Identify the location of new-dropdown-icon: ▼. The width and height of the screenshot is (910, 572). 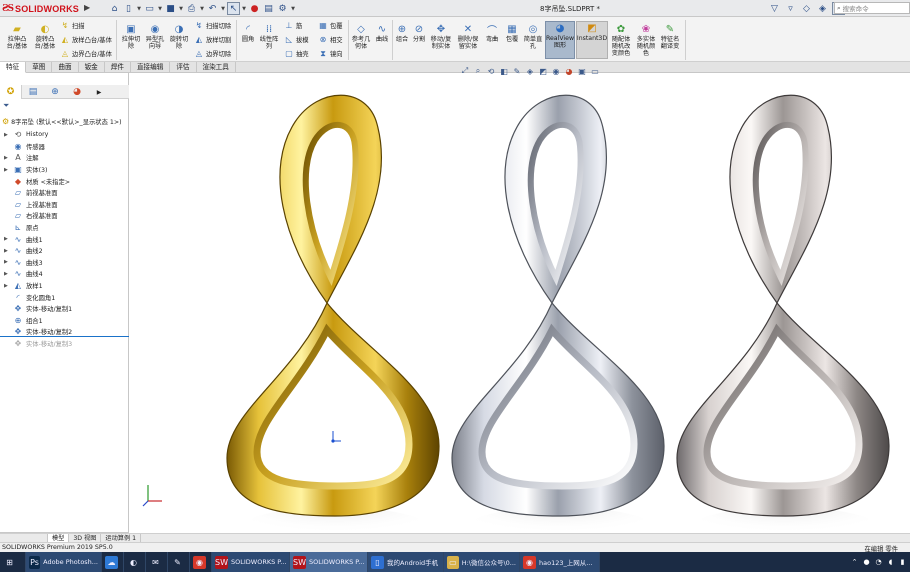
(139, 8).